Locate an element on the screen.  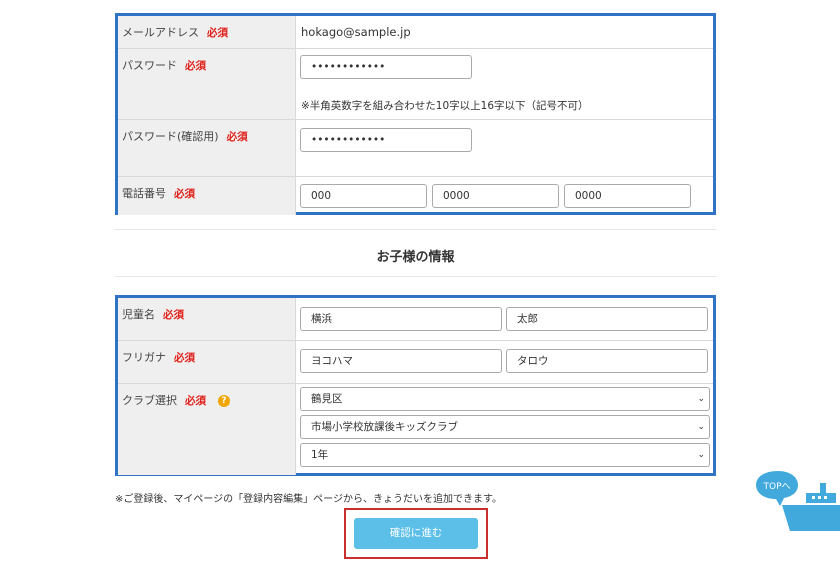
child-kana-value-cell: ヨコハマ タロウ is located at coordinates (504, 362).